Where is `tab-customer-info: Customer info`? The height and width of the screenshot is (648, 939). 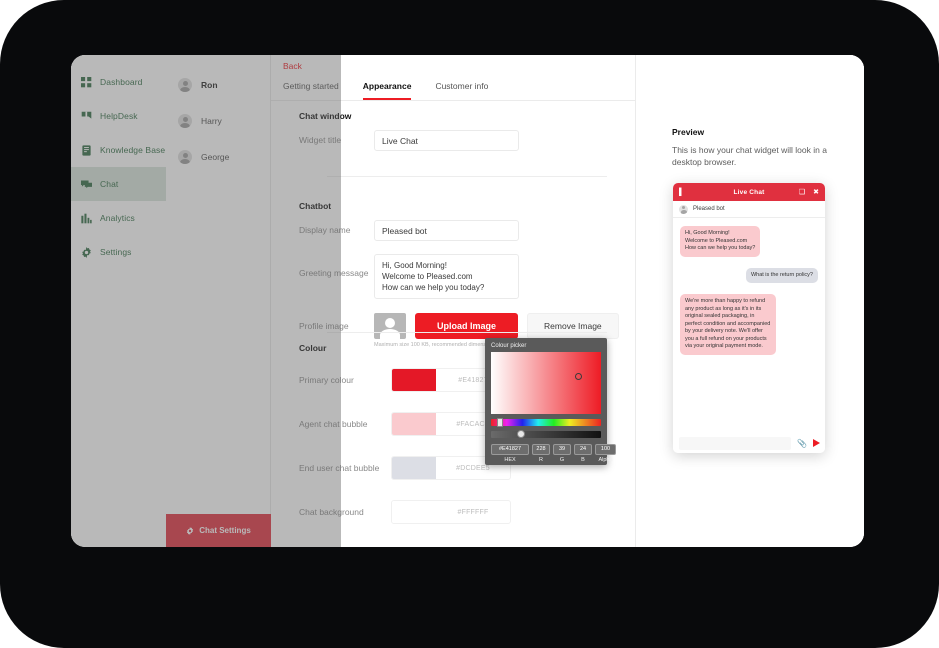
tab-customer-info: Customer info is located at coordinates (461, 90).